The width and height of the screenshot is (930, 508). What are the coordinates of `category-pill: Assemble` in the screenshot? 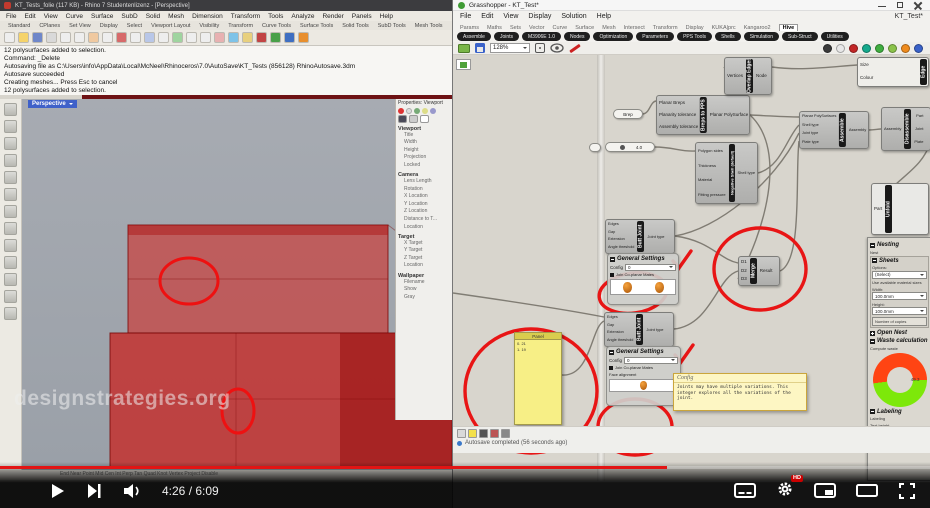 It's located at (474, 36).